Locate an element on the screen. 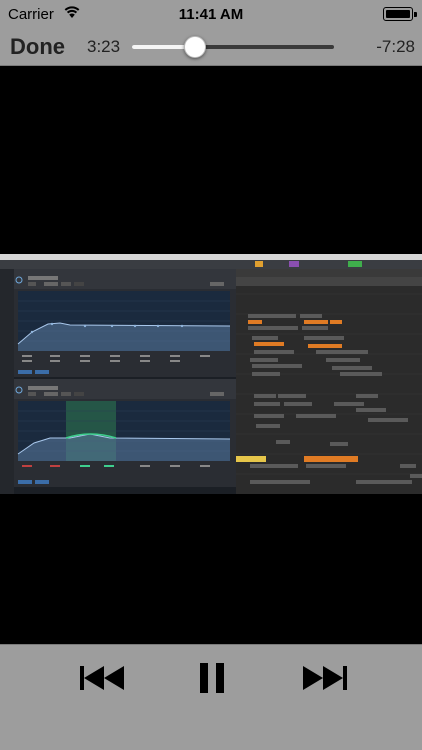 This screenshot has width=422, height=750. scrubber-thumb is located at coordinates (194, 47).